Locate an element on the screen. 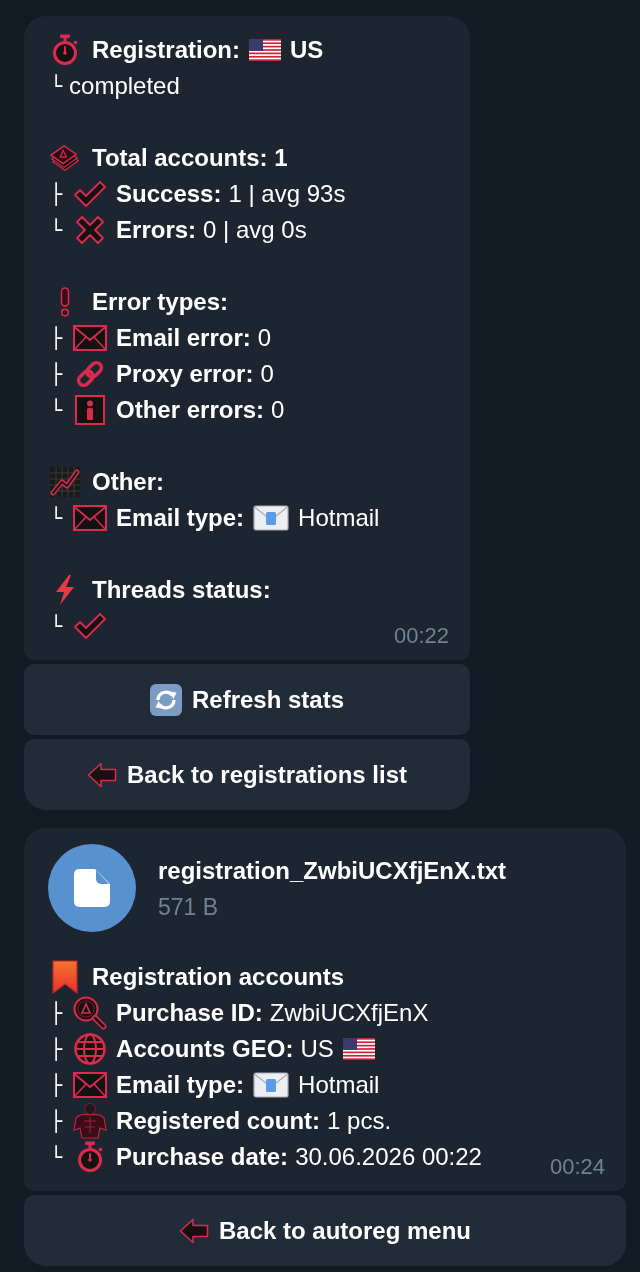 This screenshot has width=640, height=1272. field-label: Proxy error: is located at coordinates (185, 374).